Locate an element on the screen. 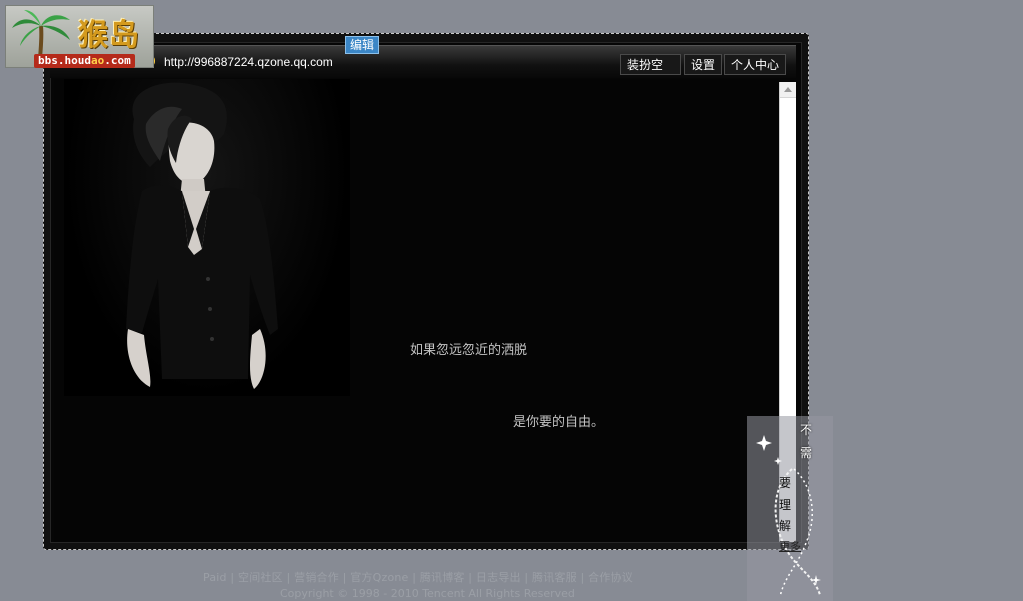 The width and height of the screenshot is (1023, 601). widget-char-3: 要 is located at coordinates (785, 483).